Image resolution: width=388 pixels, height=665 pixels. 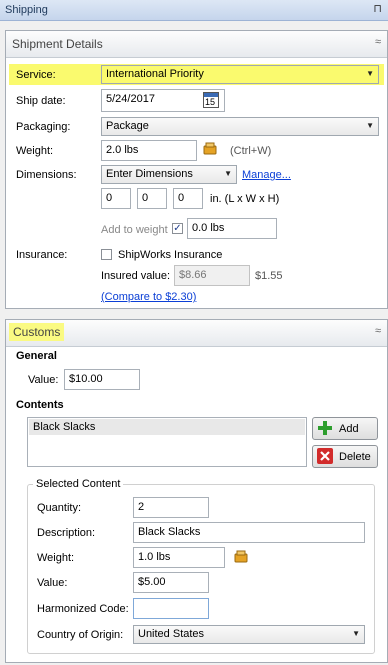 What do you see at coordinates (179, 557) in the screenshot?
I see `content-weight-input: 1.0 lbs` at bounding box center [179, 557].